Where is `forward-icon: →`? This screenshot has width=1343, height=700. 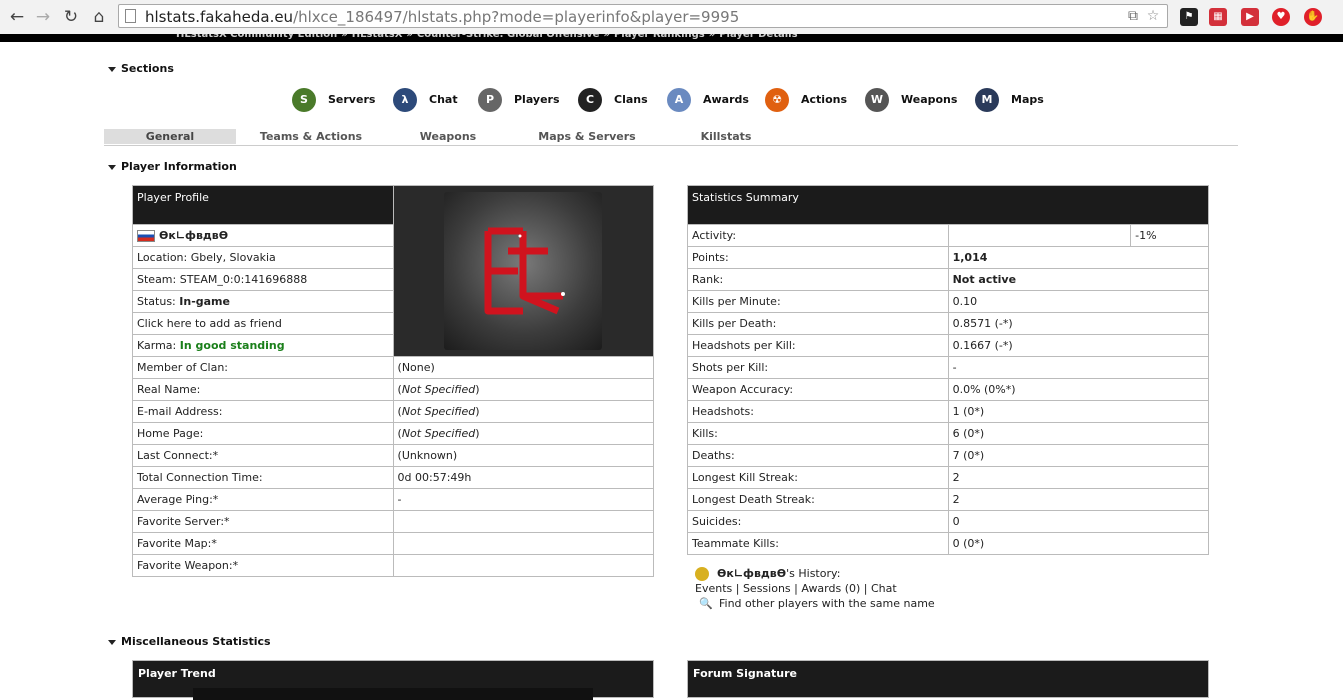 forward-icon: → is located at coordinates (43, 17).